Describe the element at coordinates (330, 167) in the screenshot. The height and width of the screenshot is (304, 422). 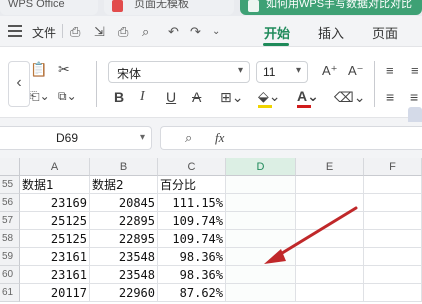
I see `column-header-e: E` at that location.